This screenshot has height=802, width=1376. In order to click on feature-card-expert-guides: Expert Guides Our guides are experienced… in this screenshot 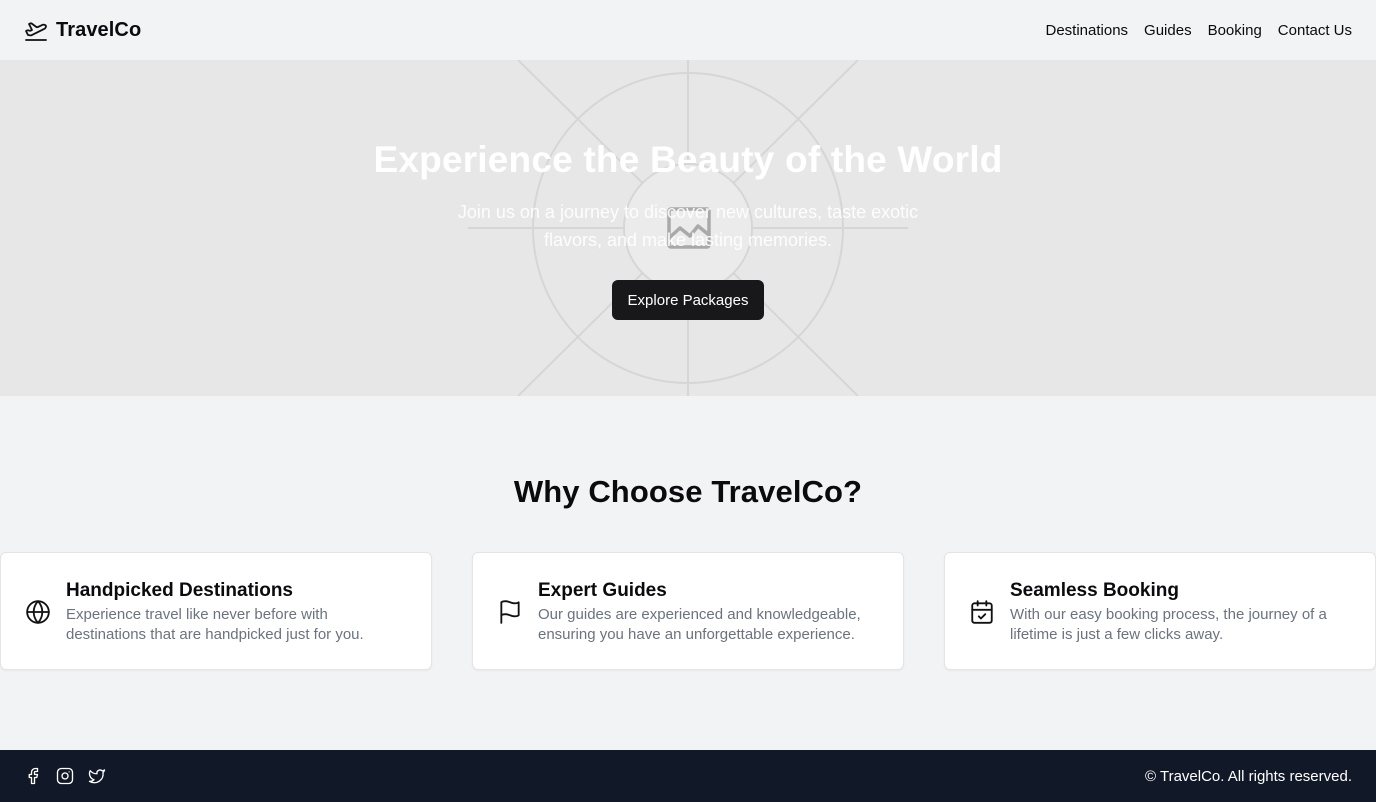, I will do `click(688, 611)`.